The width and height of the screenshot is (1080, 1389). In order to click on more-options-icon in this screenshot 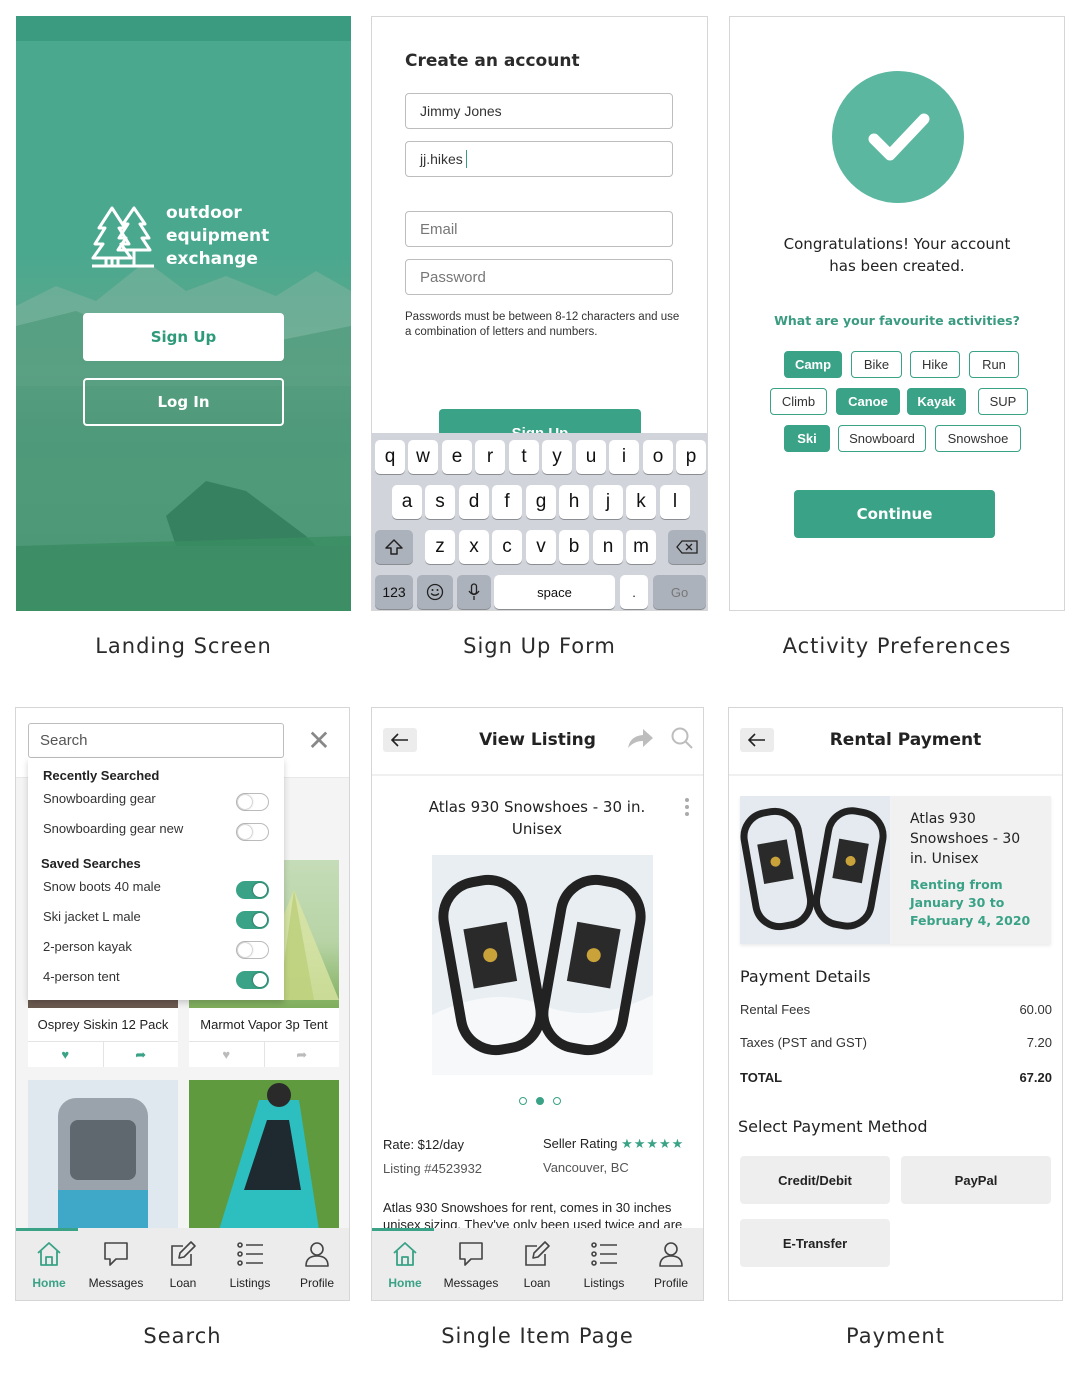, I will do `click(687, 807)`.